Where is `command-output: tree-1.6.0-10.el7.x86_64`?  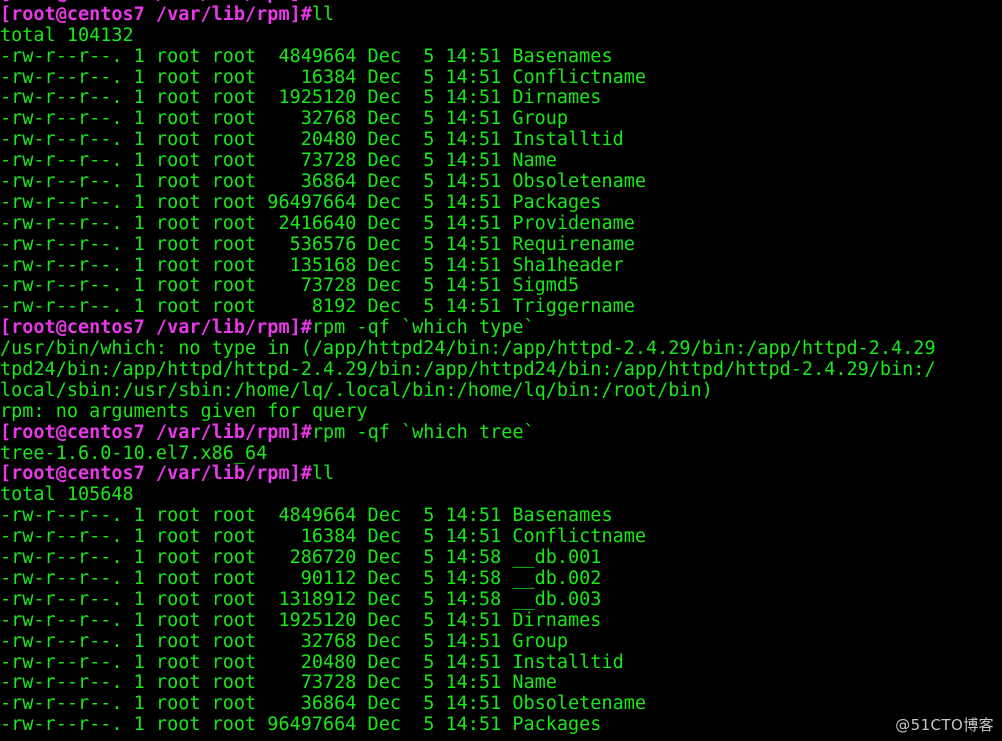
command-output: tree-1.6.0-10.el7.x86_64 is located at coordinates (134, 453).